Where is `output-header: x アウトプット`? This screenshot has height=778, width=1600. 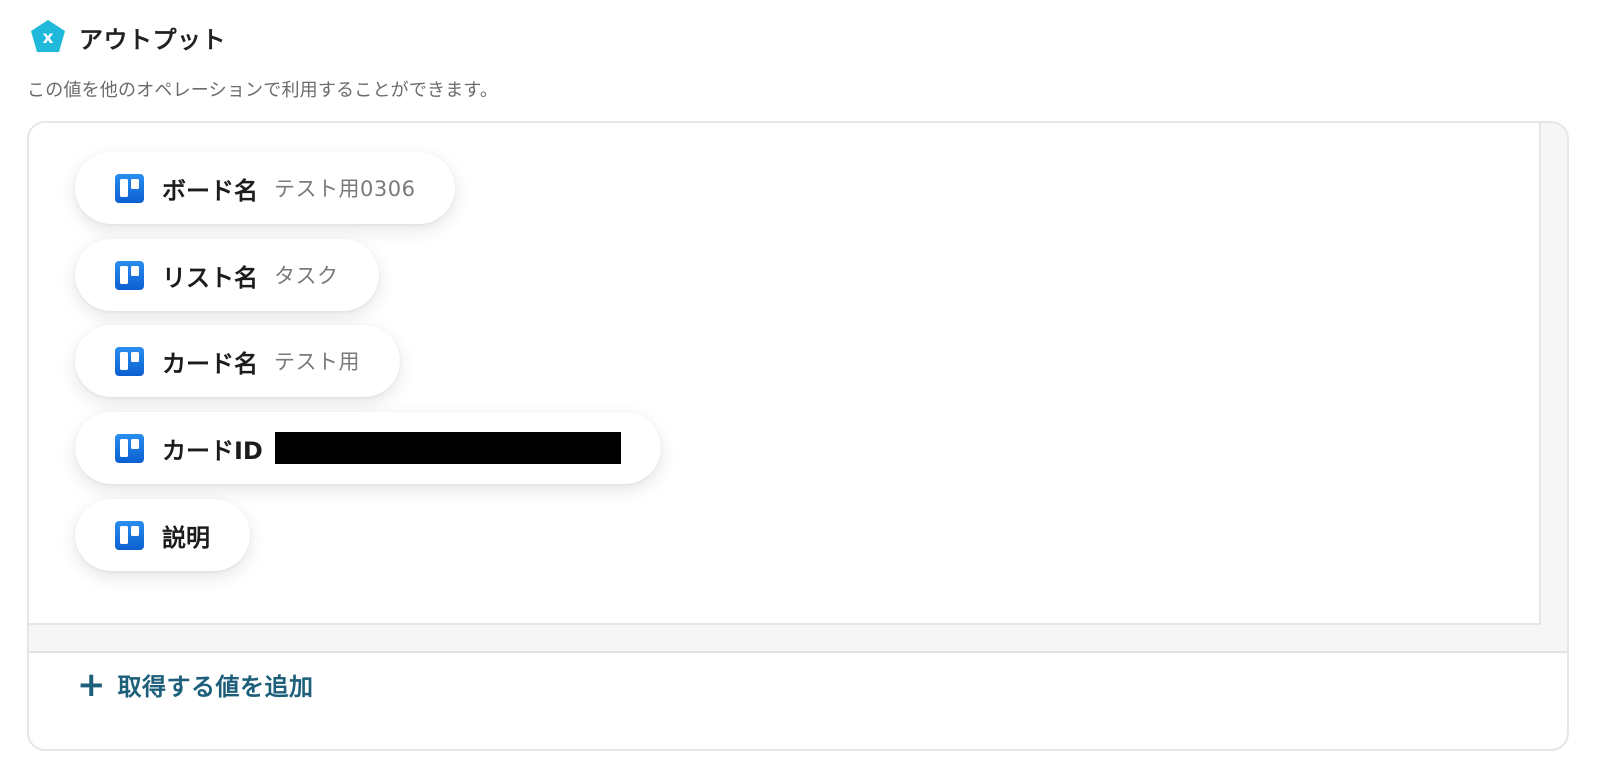 output-header: x アウトプット is located at coordinates (127, 37).